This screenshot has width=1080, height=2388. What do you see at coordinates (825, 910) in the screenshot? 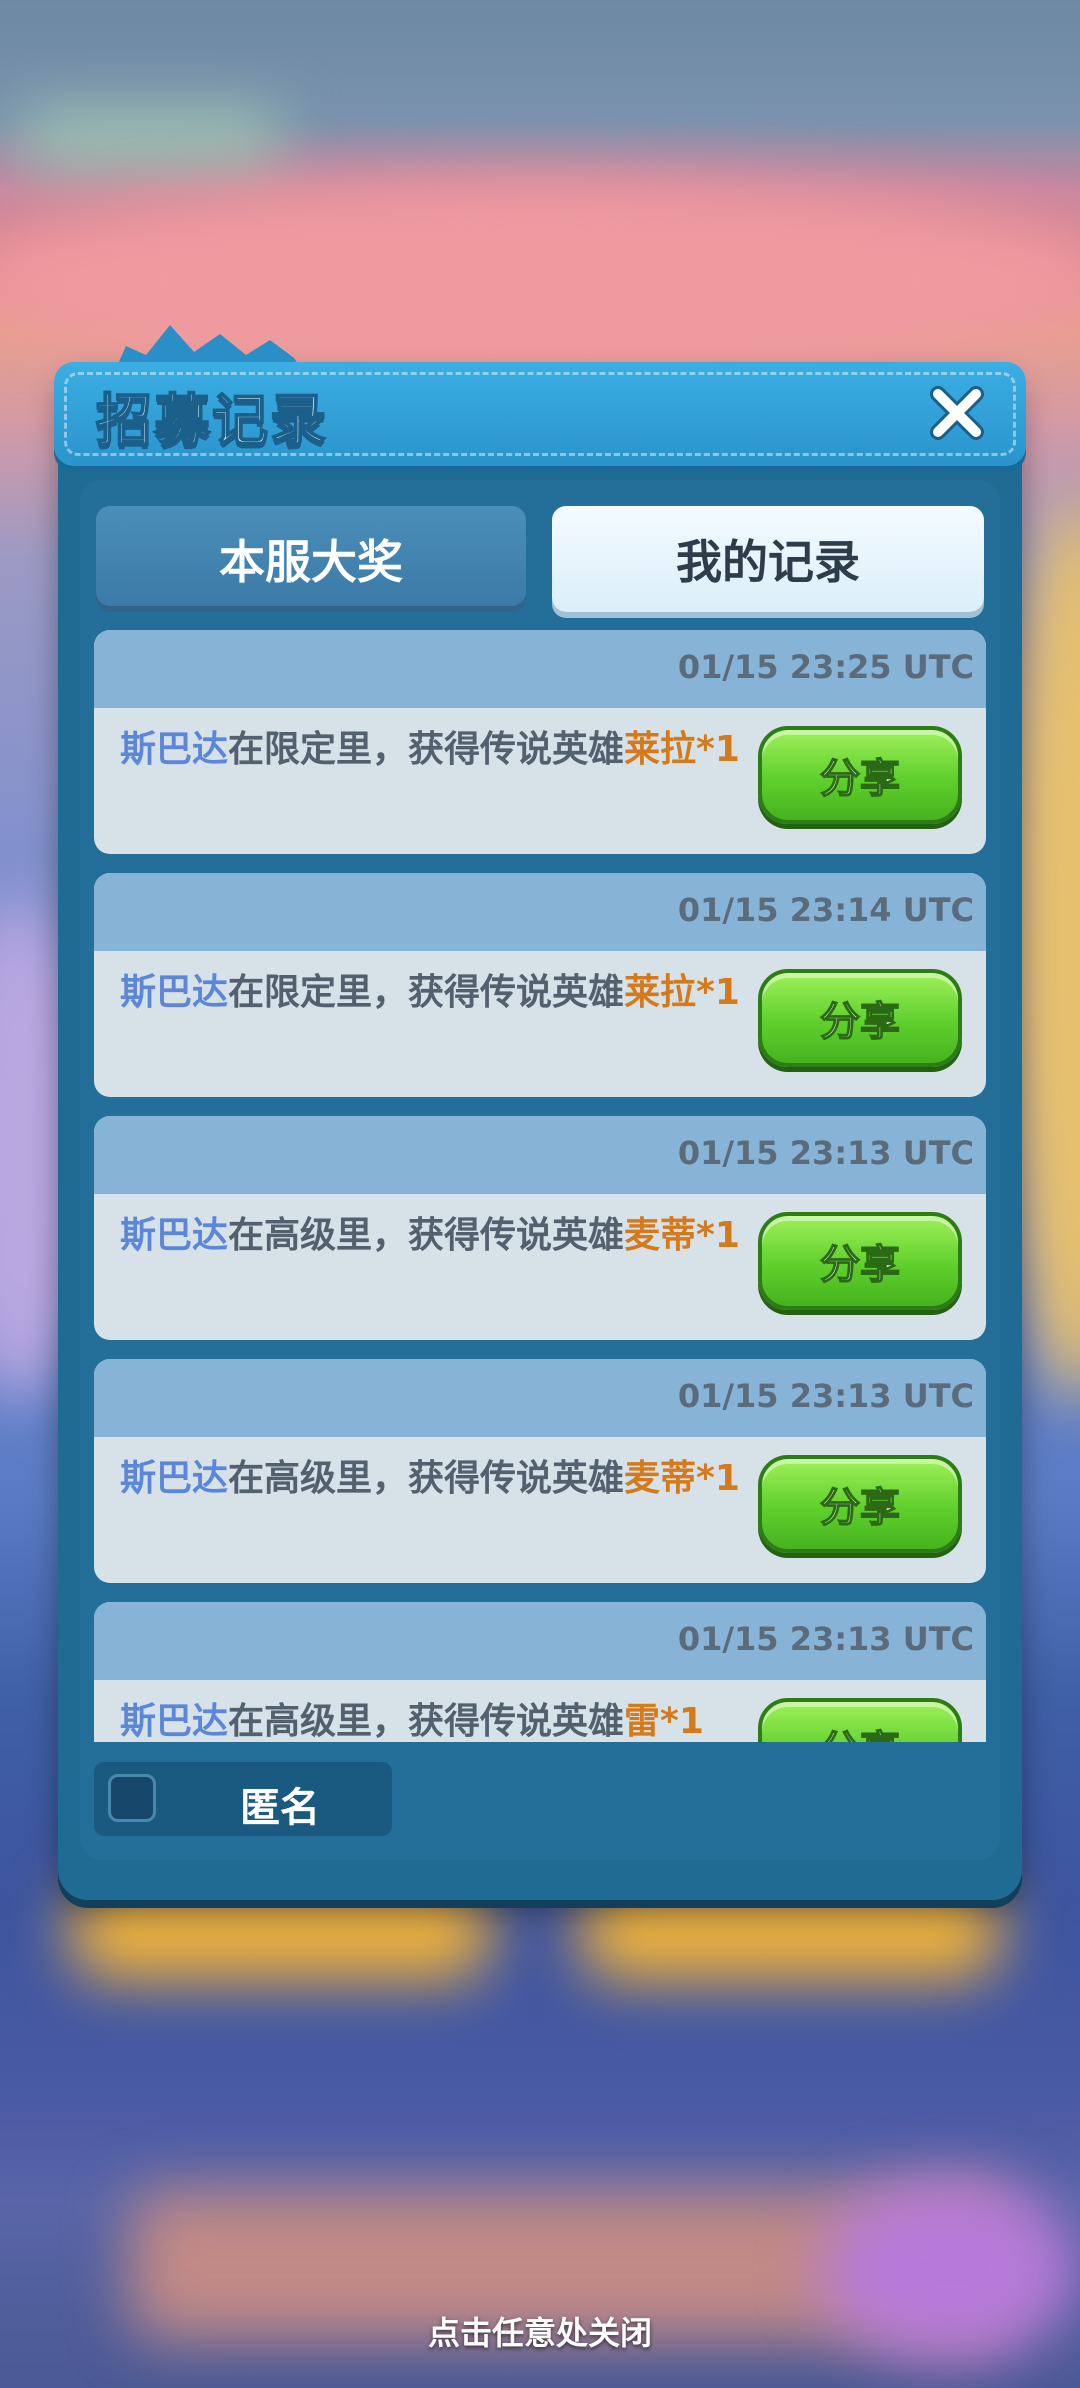
I see `record-time: 01/15 23:14 UTC` at bounding box center [825, 910].